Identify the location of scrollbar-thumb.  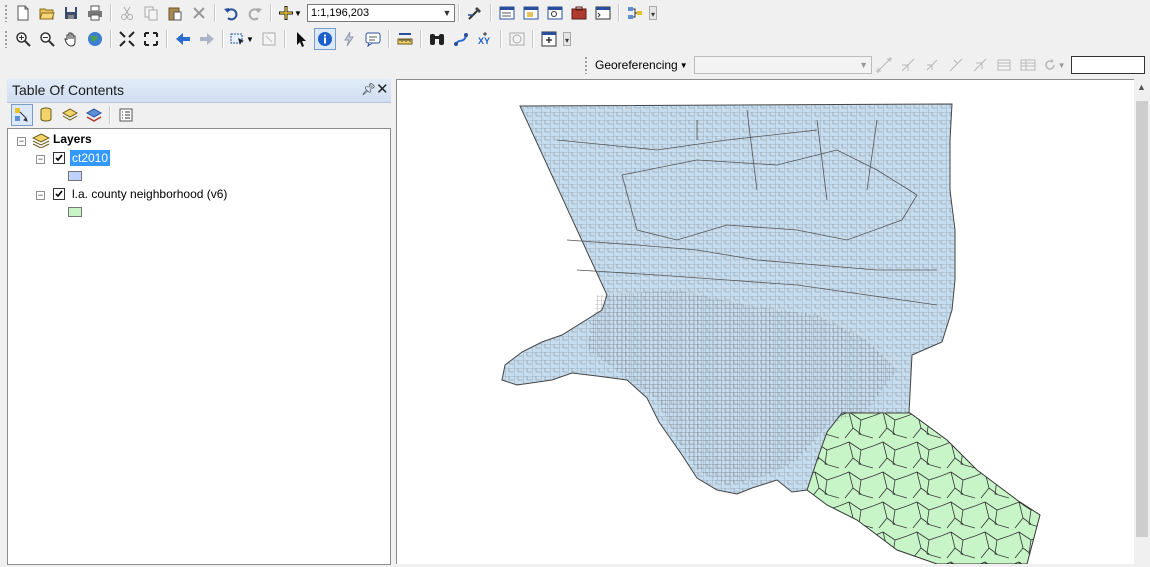
(1142, 319).